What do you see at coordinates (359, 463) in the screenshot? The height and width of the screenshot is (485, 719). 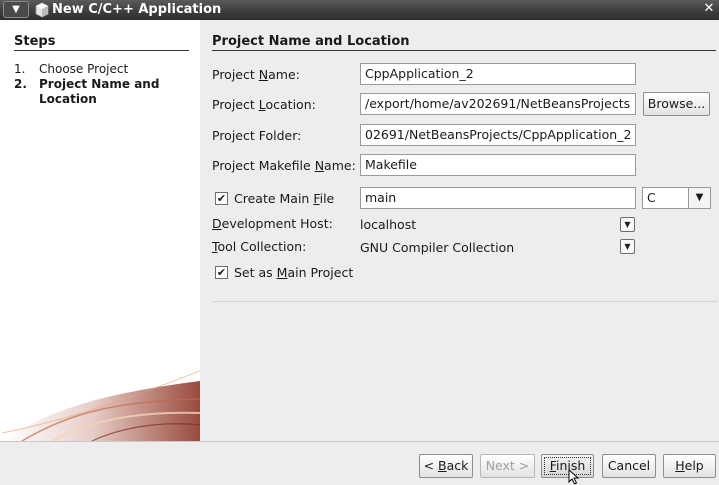 I see `wizard-button-bar: < Back Next > Finish Cancel Help` at bounding box center [359, 463].